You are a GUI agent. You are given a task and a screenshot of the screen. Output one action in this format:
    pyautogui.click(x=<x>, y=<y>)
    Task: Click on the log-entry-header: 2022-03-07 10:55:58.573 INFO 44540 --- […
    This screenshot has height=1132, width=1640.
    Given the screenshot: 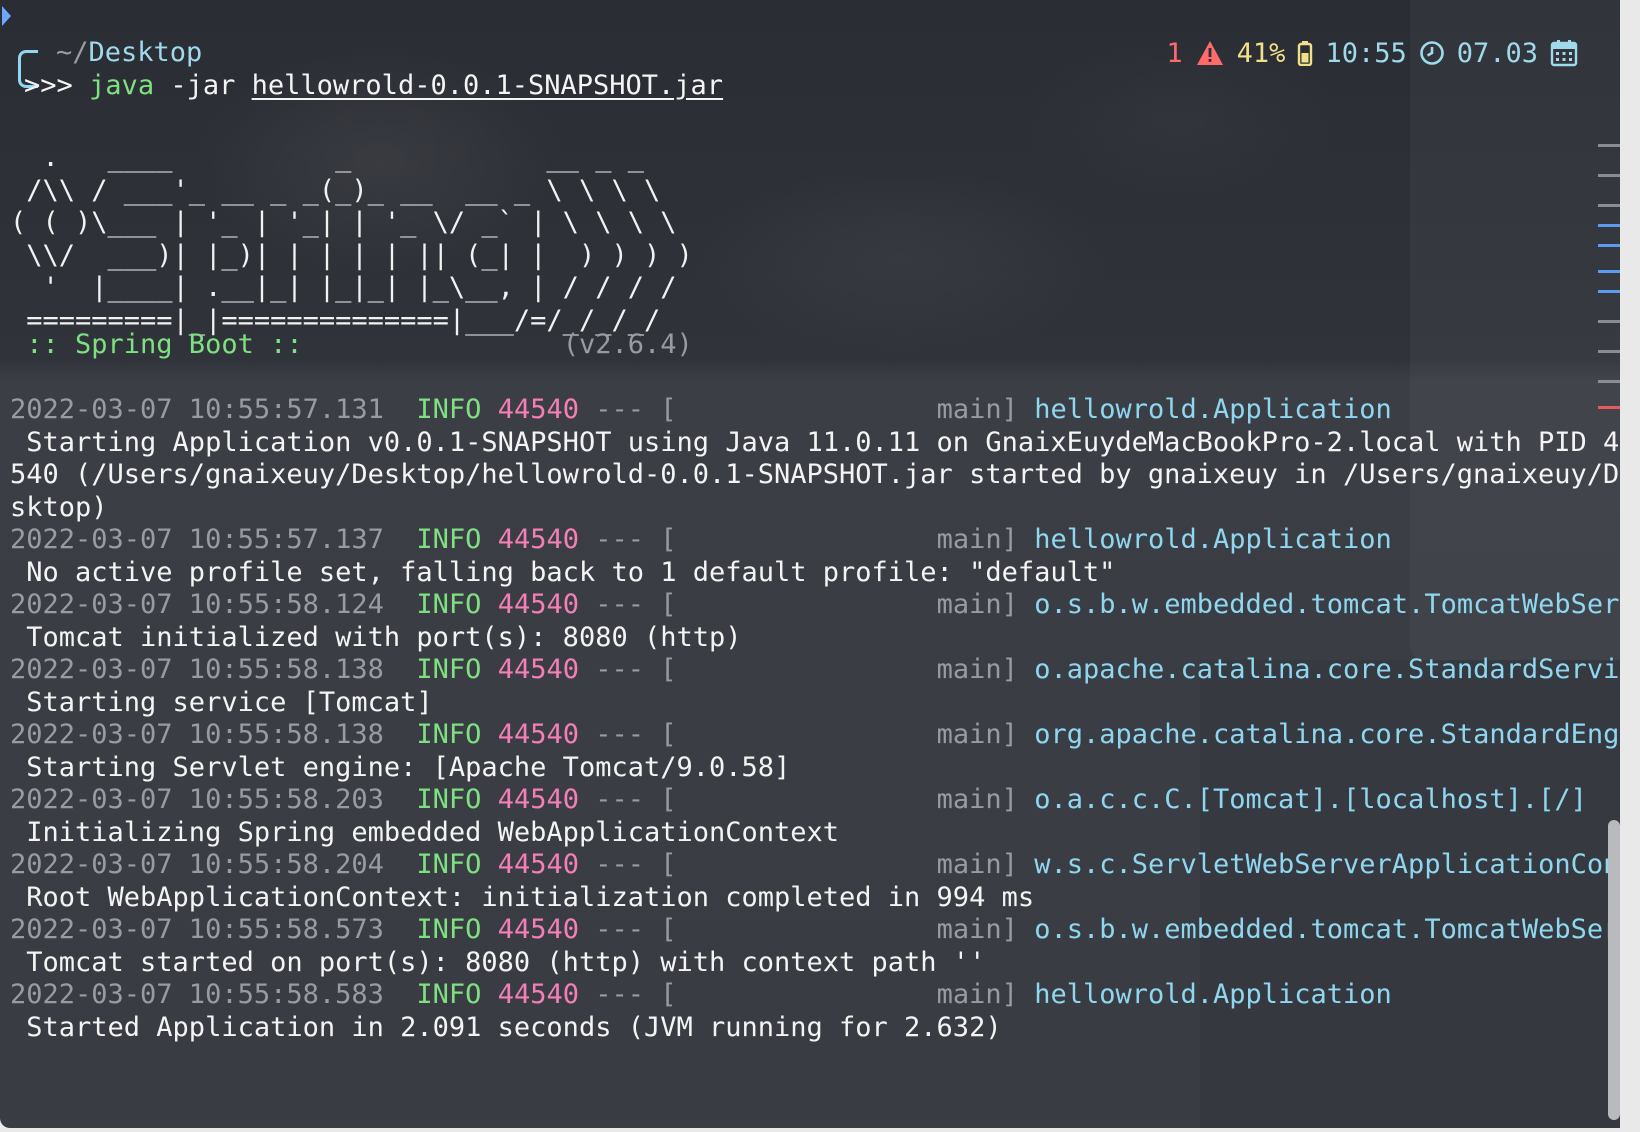 What is the action you would take?
    pyautogui.click(x=815, y=929)
    